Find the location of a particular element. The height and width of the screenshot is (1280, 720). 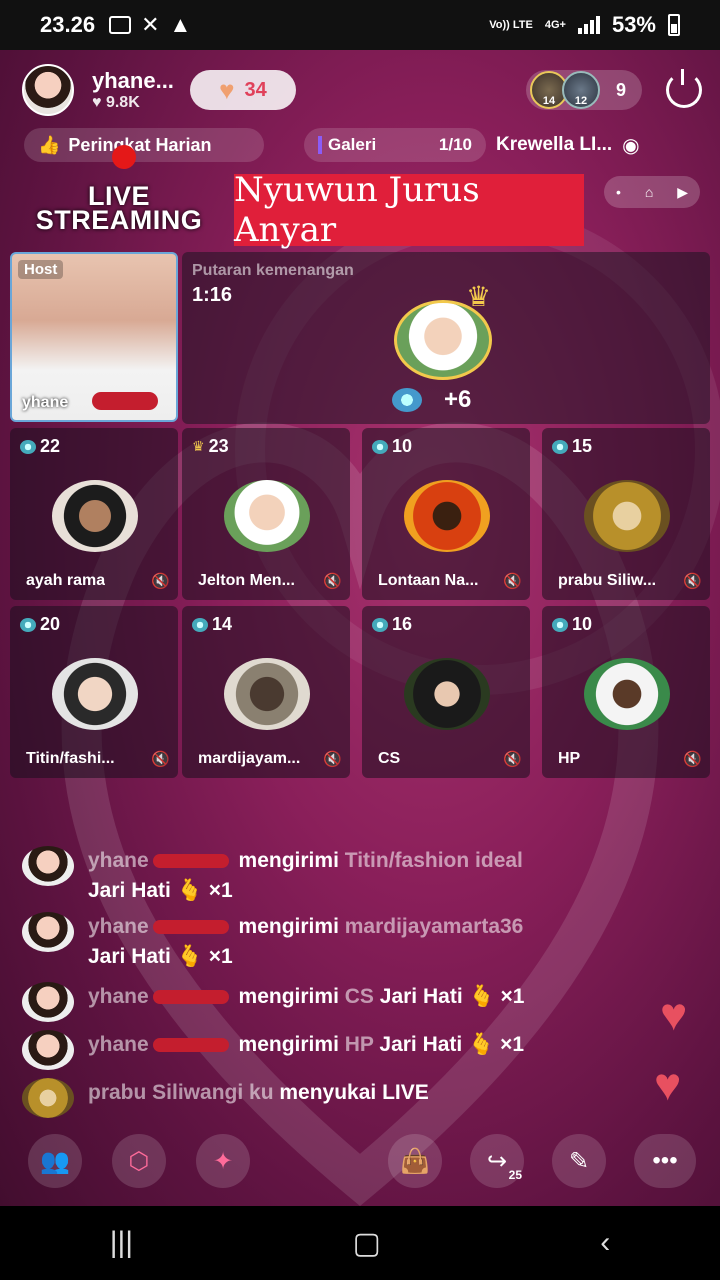

heart-counter-button: ♥ 34 is located at coordinates (242, 90).